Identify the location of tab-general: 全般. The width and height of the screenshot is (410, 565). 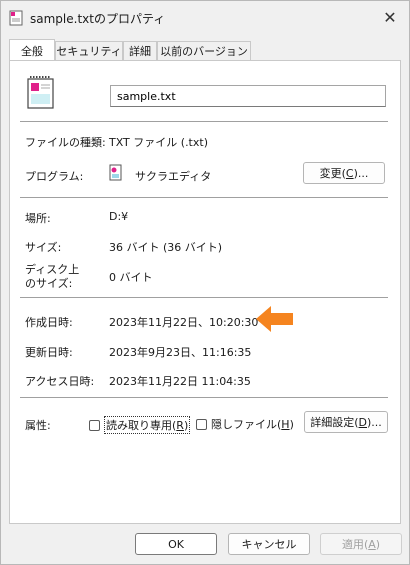
(32, 49).